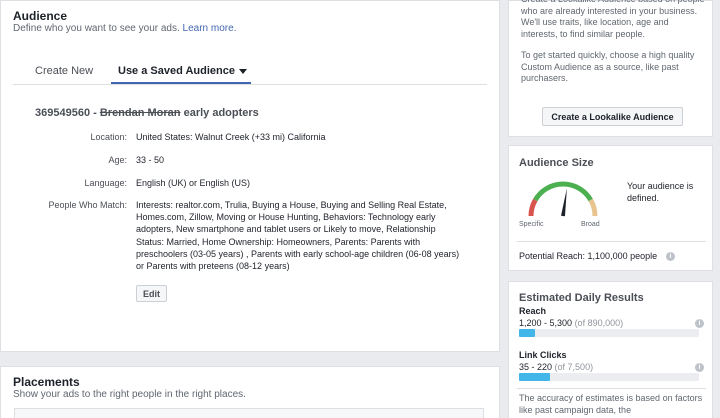 The width and height of the screenshot is (720, 418). Describe the element at coordinates (611, 388) in the screenshot. I see `daily-results-divider` at that location.